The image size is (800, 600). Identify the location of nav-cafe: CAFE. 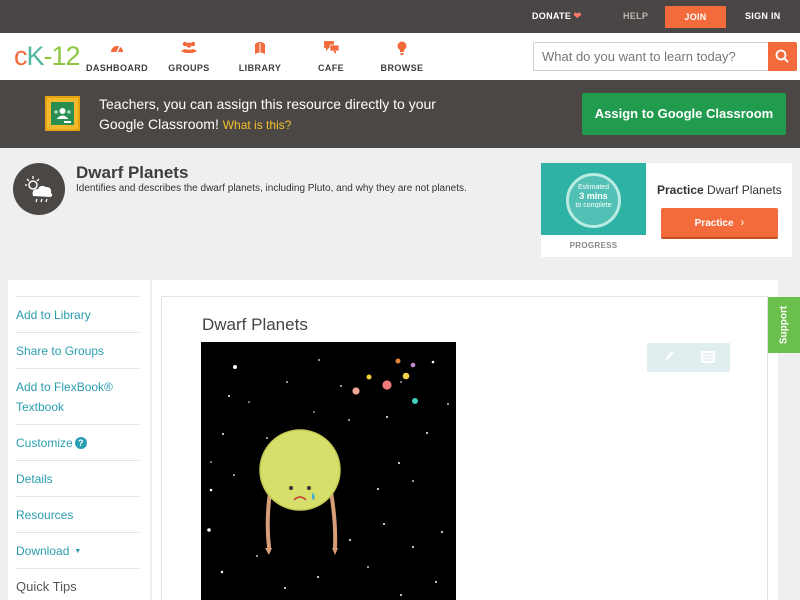
(331, 57).